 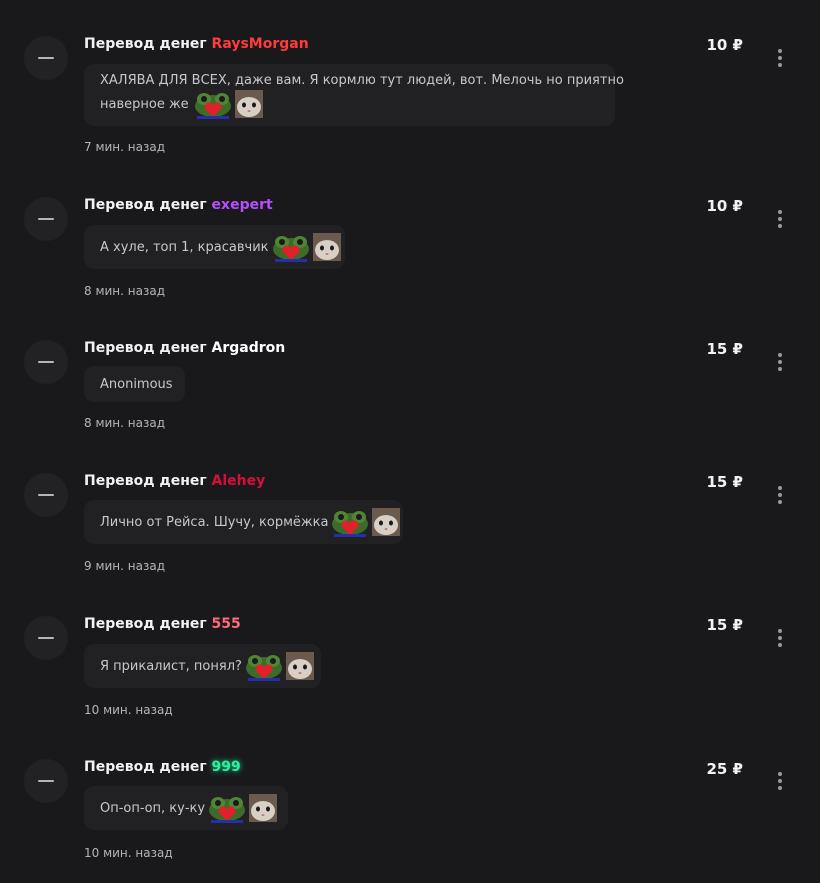 I want to click on transaction-title: Перевод денег Argadron, so click(x=184, y=348).